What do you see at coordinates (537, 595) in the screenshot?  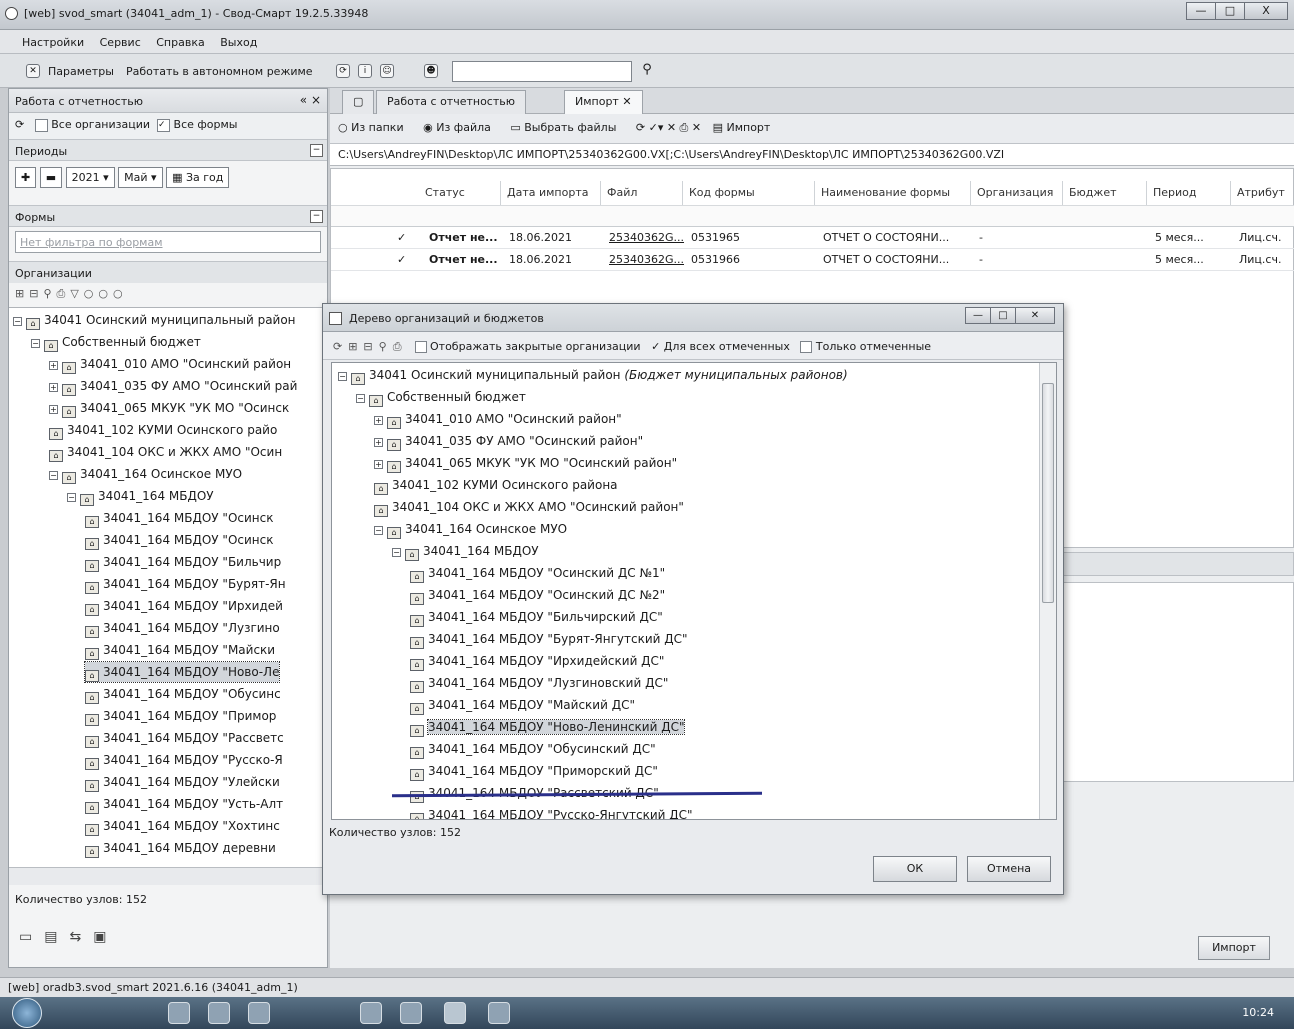 I see `dialog-tree-node: ⌂ 34041_164 МБДОУ "Осинский ДС №2"` at bounding box center [537, 595].